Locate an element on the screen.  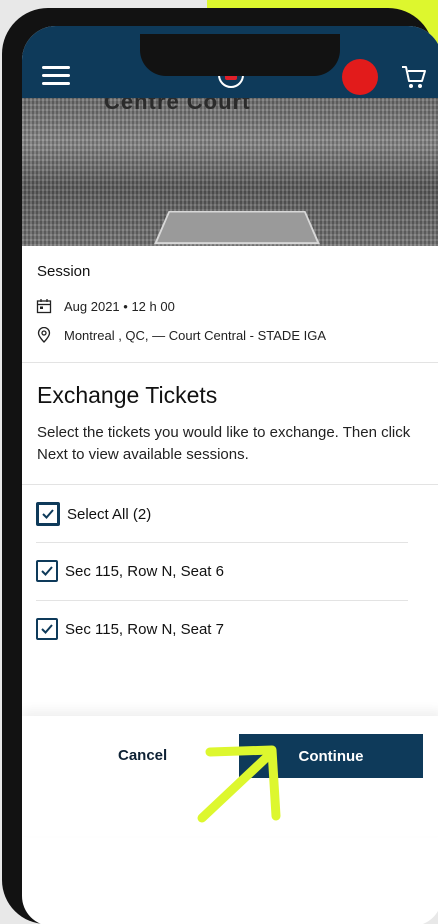
avatar is located at coordinates (360, 77).